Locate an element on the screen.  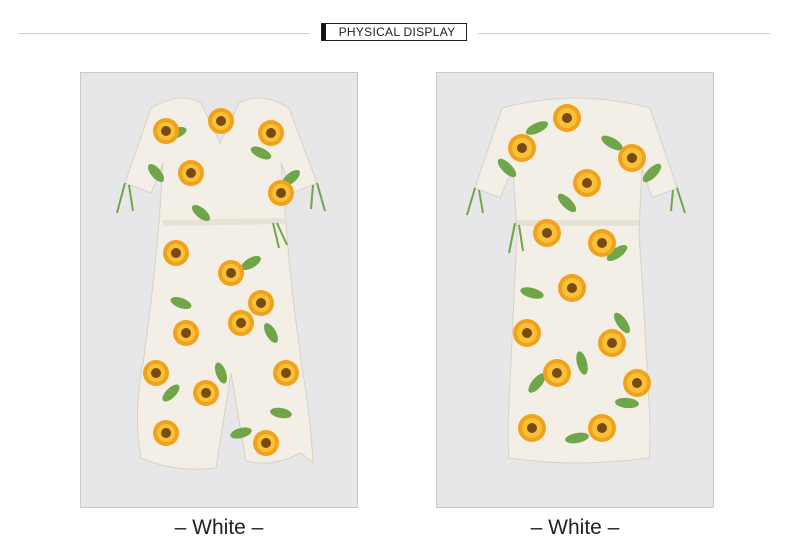
title-accent-bar is located at coordinates (324, 32).